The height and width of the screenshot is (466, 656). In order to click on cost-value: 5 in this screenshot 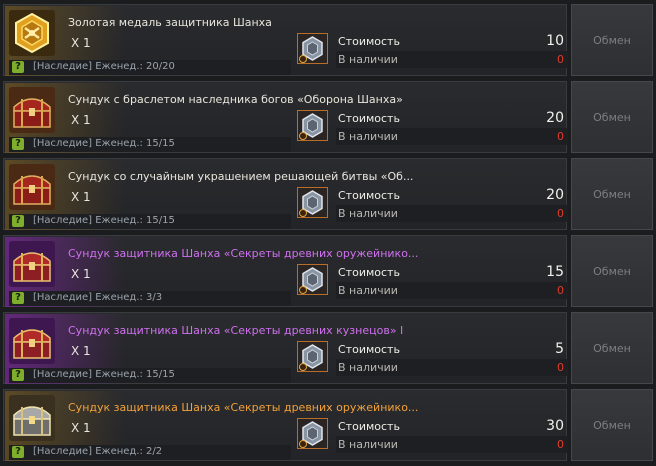, I will do `click(559, 349)`.